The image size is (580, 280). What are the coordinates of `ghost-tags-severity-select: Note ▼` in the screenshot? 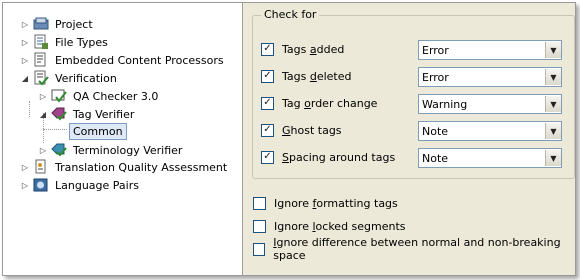 It's located at (490, 131).